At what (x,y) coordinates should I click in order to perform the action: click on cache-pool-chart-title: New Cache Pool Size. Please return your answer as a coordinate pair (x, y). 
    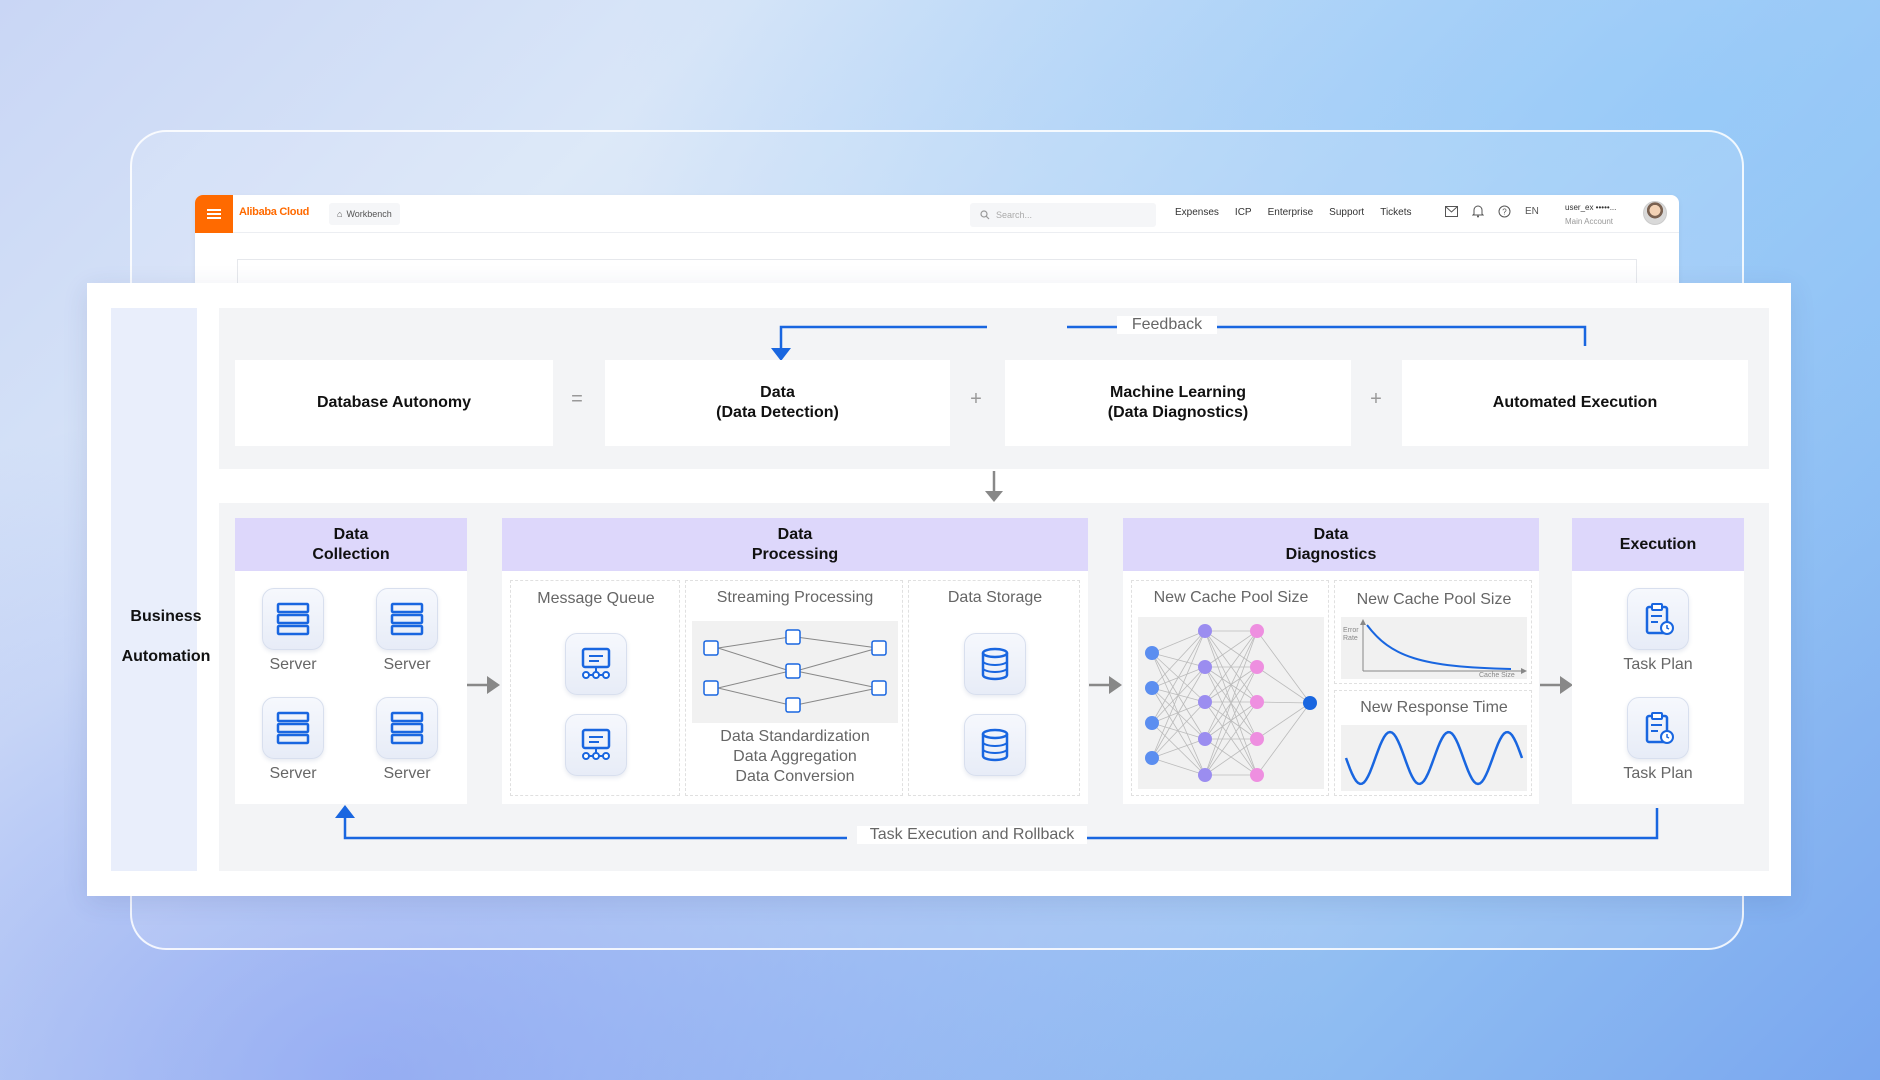
    Looking at the image, I should click on (1434, 599).